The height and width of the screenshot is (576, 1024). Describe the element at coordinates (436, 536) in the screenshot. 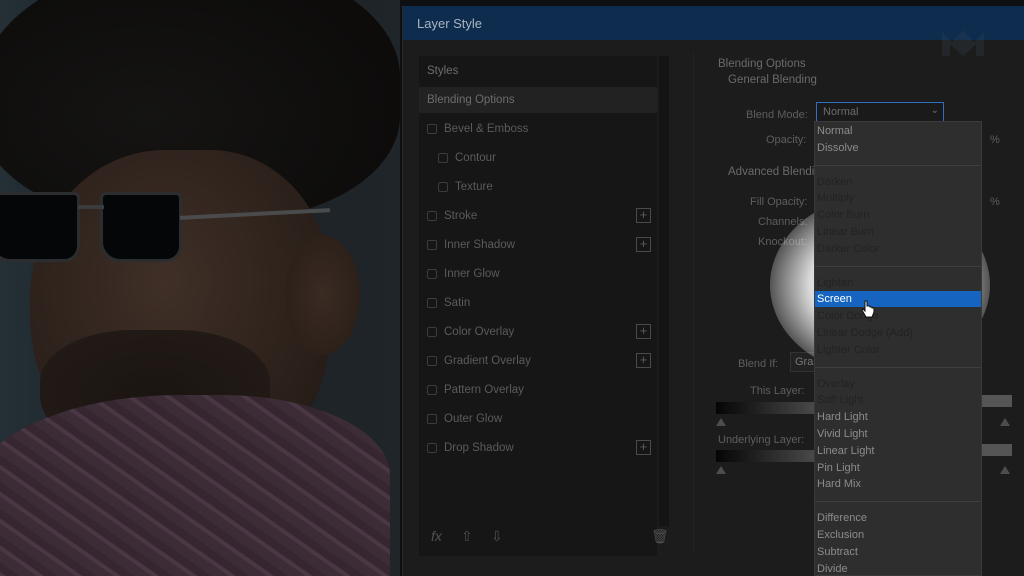

I see `fx-button: fx` at that location.